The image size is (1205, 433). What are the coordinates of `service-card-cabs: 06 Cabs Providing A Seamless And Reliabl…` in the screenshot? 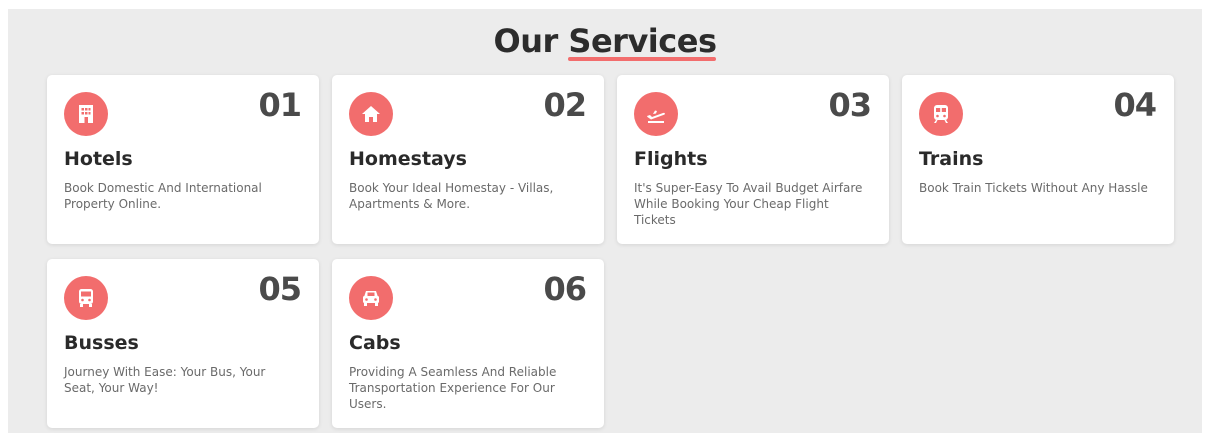 It's located at (468, 343).